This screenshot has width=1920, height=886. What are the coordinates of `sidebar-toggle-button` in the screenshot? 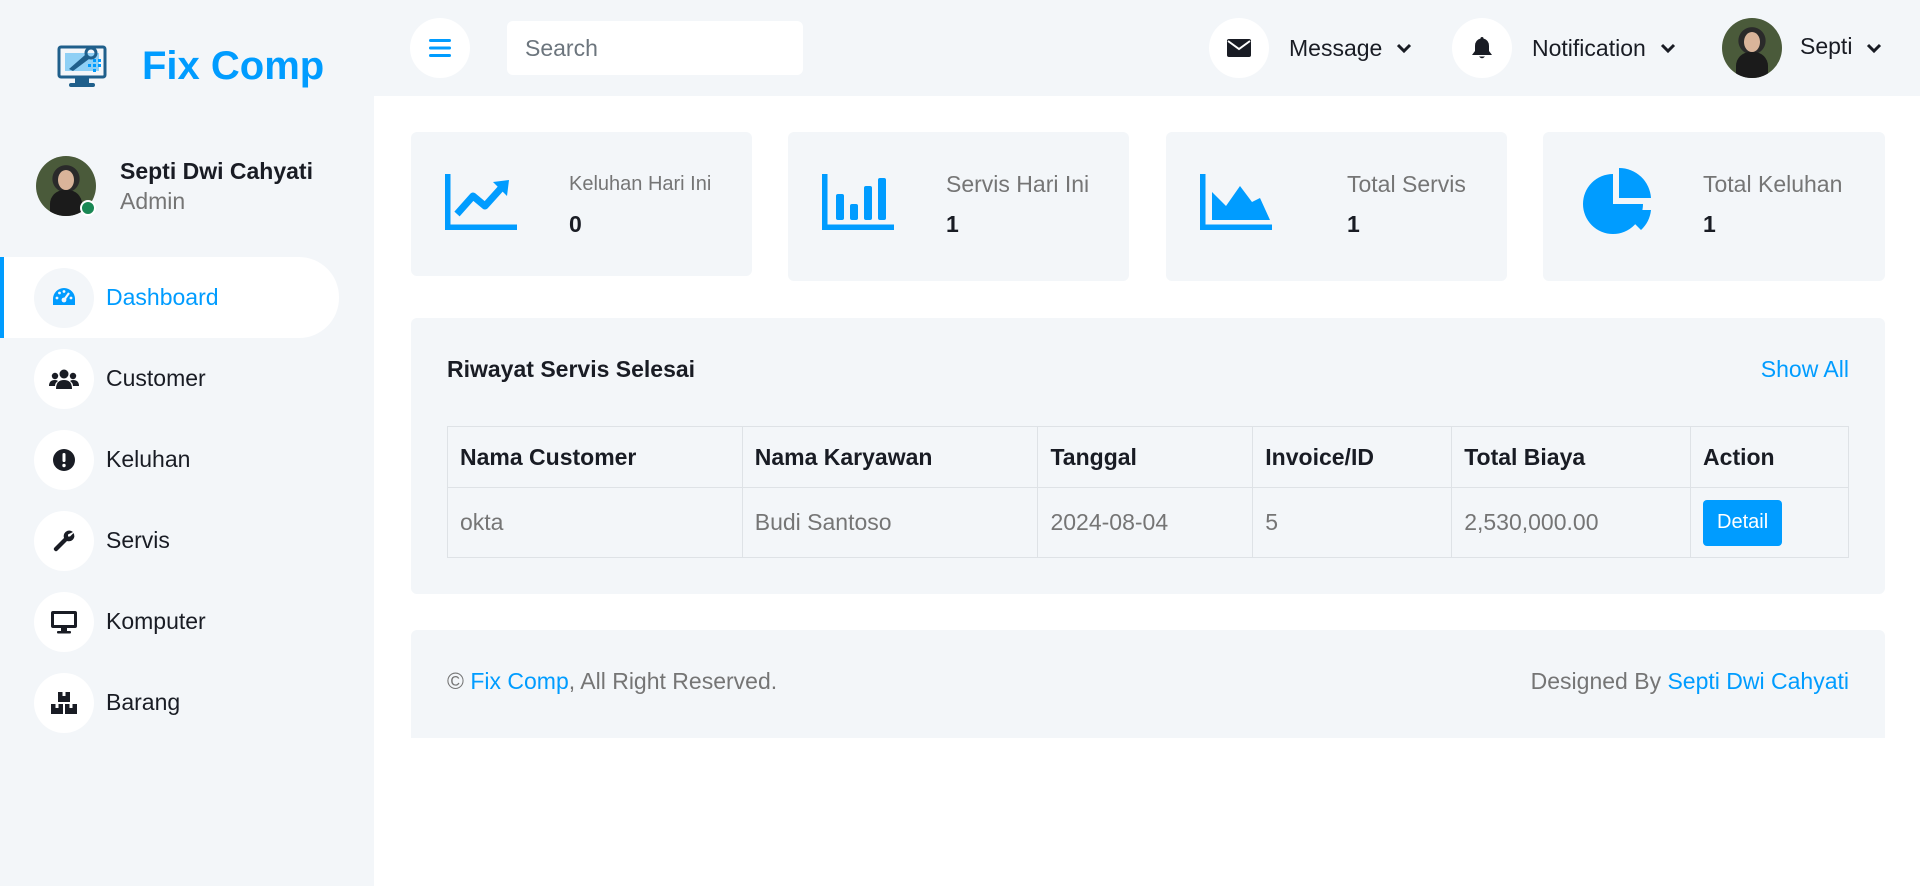 It's located at (440, 48).